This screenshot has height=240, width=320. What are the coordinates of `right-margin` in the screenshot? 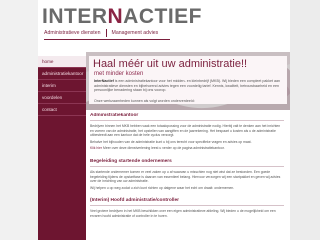 It's located at (305, 120).